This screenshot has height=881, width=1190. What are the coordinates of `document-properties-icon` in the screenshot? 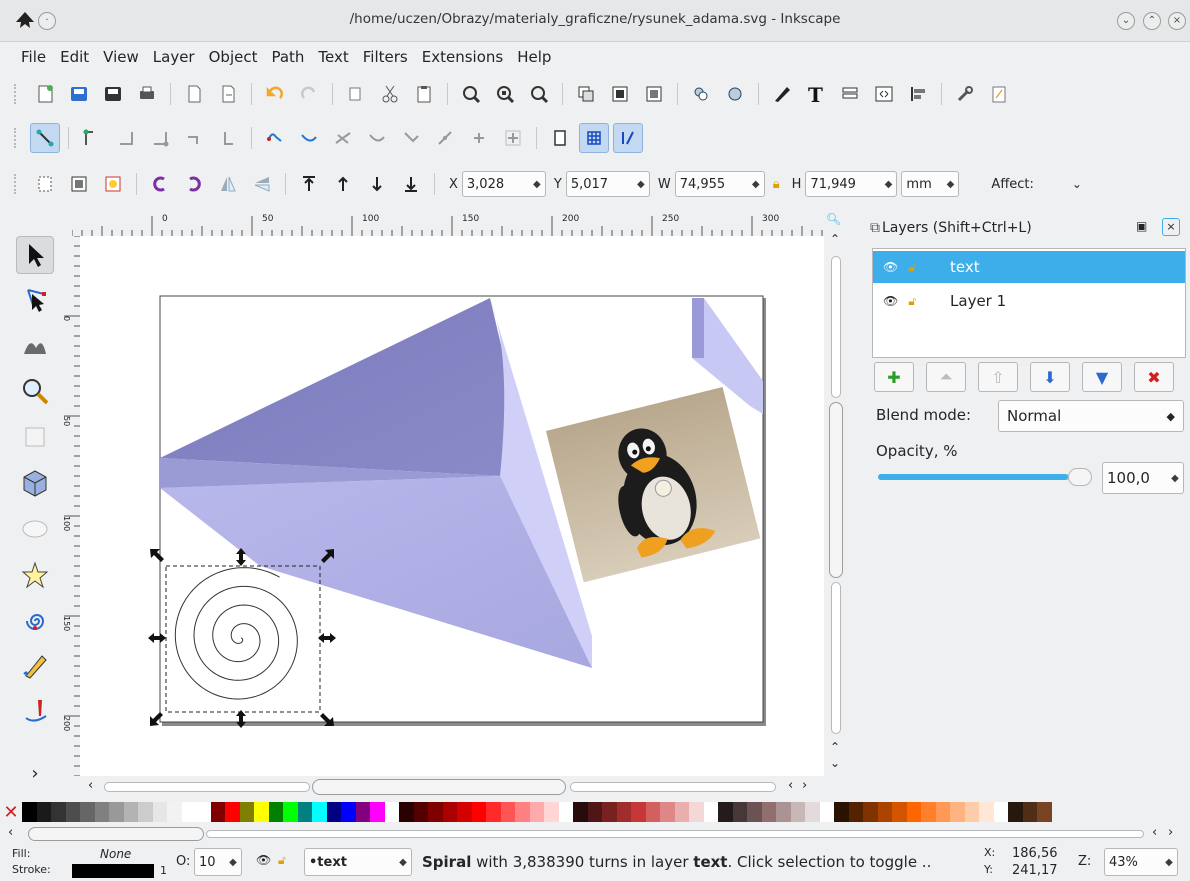 It's located at (999, 94).